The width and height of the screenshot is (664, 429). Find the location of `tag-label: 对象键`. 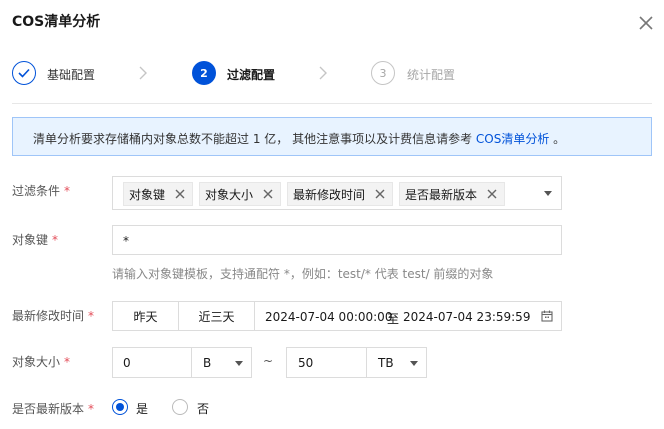

tag-label: 对象键 is located at coordinates (147, 194).